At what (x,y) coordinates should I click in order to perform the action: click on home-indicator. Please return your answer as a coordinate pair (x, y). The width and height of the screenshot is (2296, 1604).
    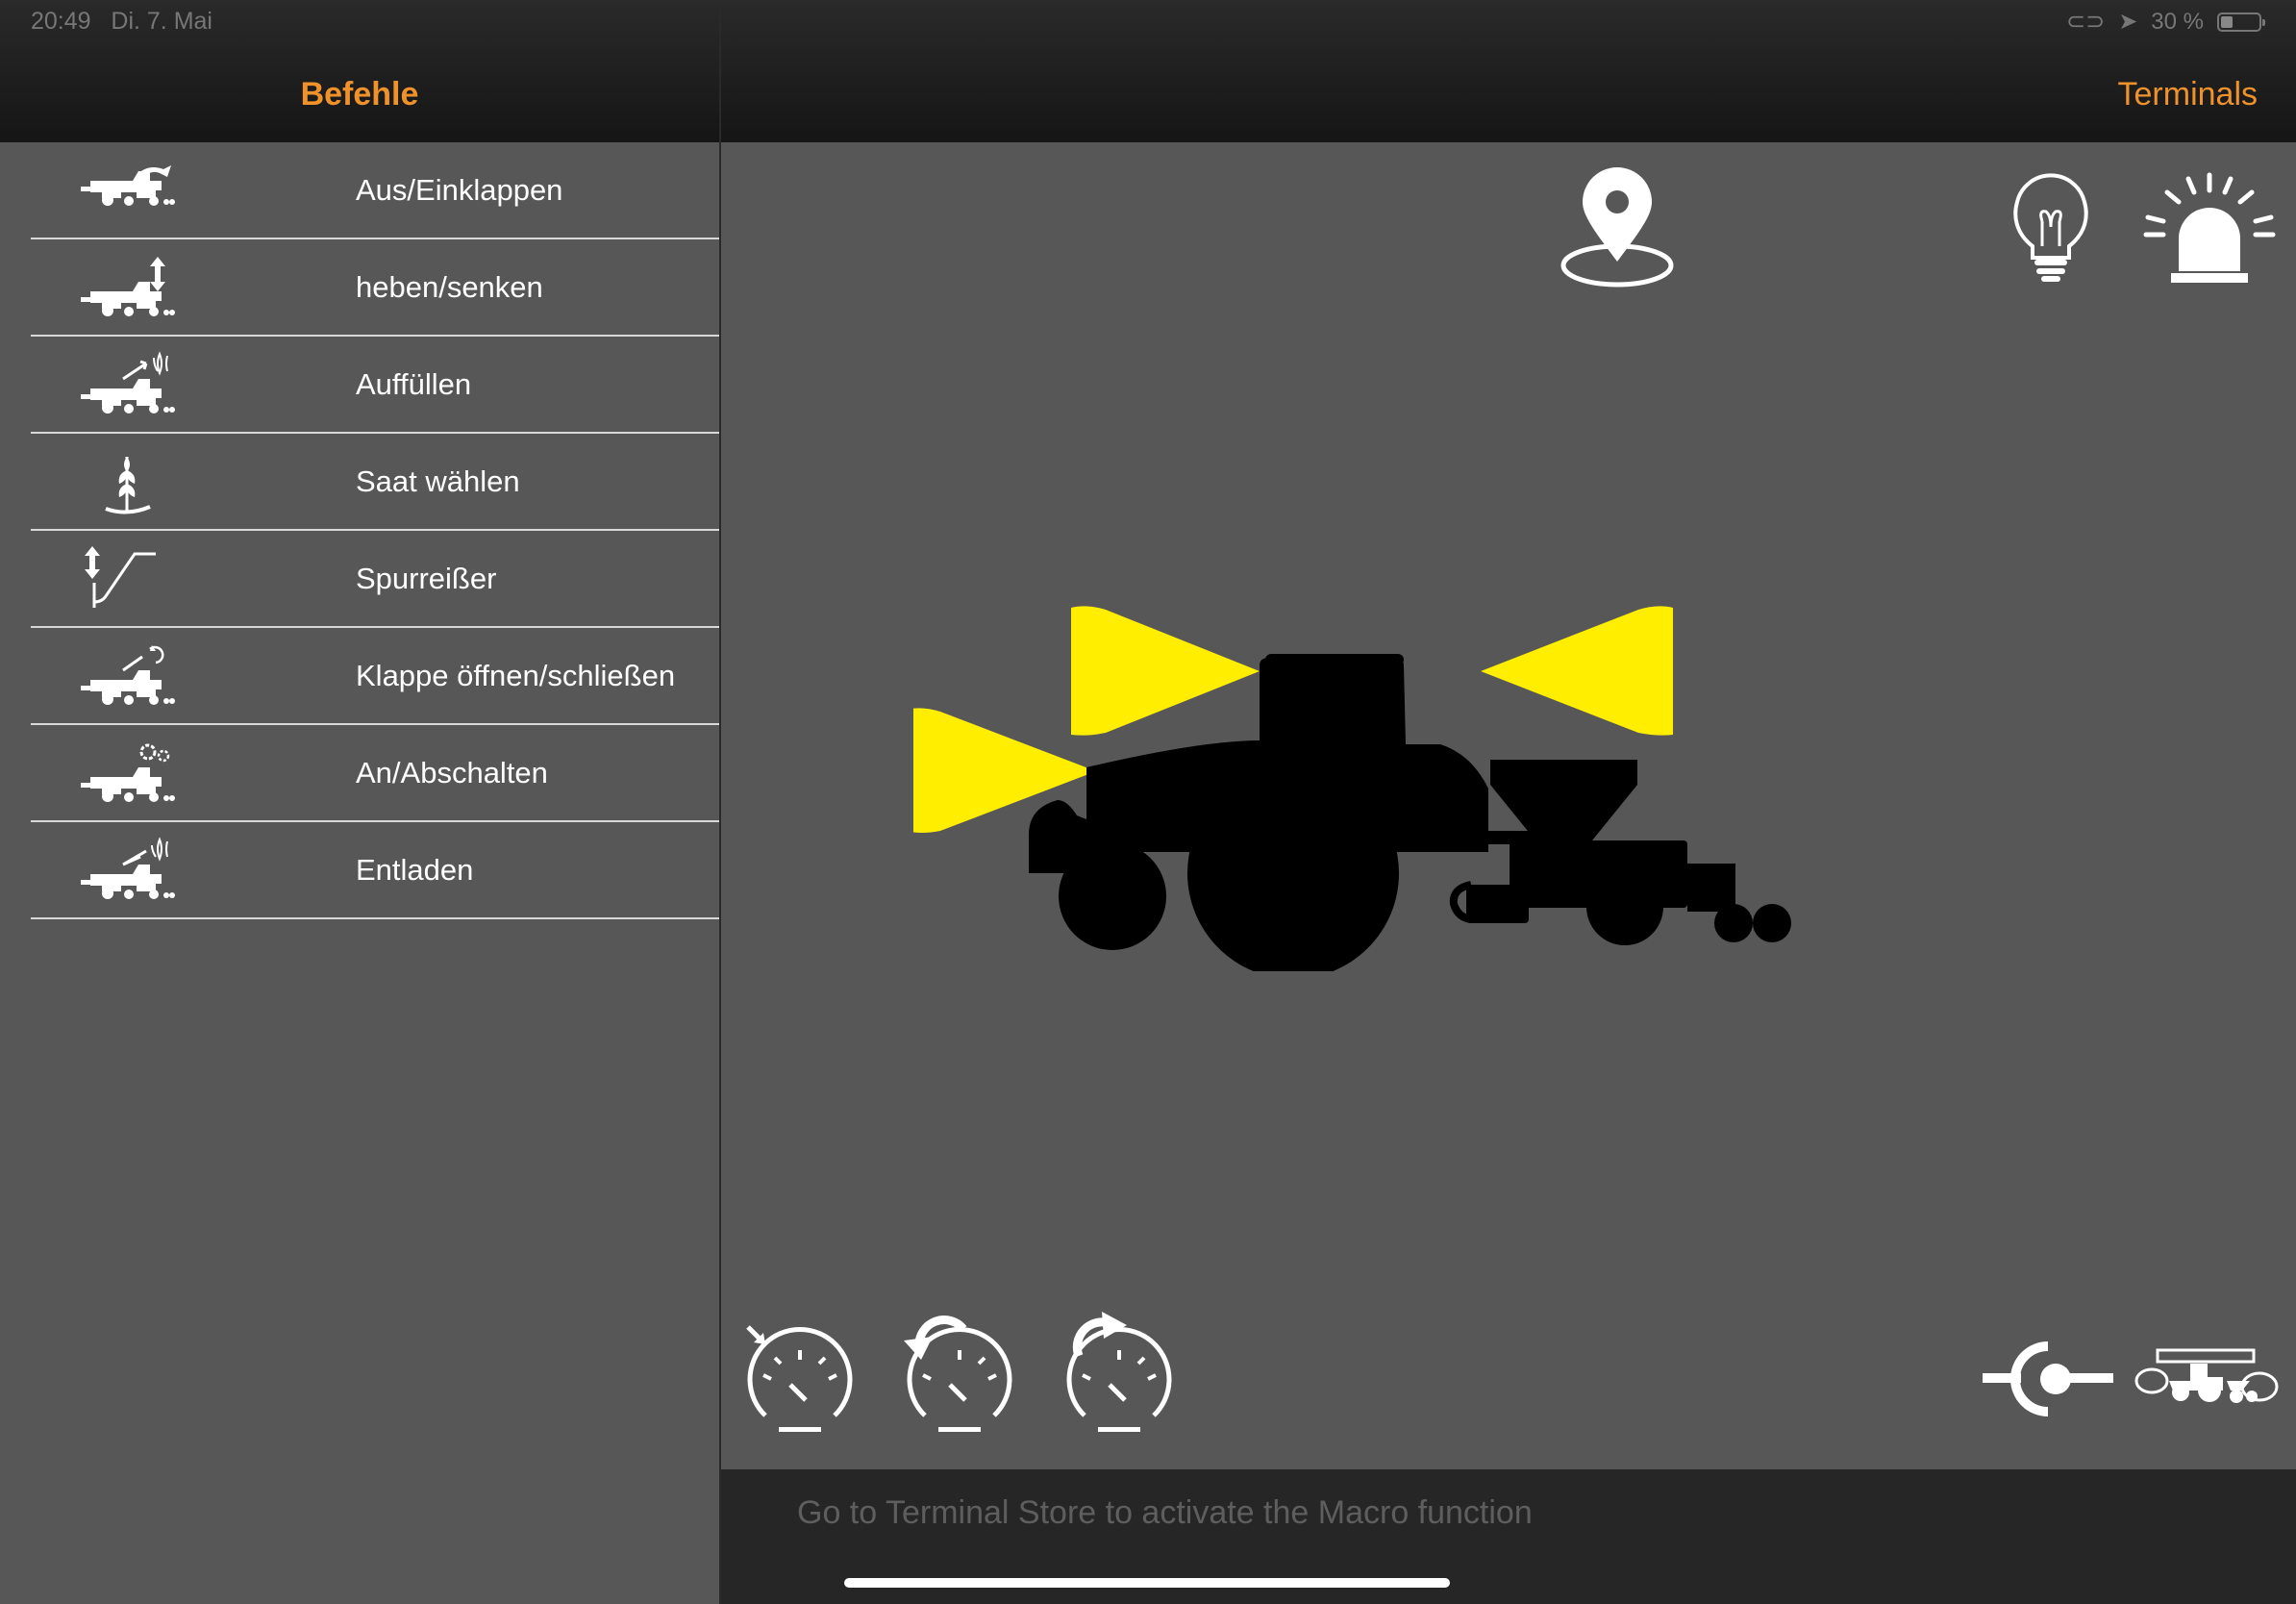
    Looking at the image, I should click on (1147, 1583).